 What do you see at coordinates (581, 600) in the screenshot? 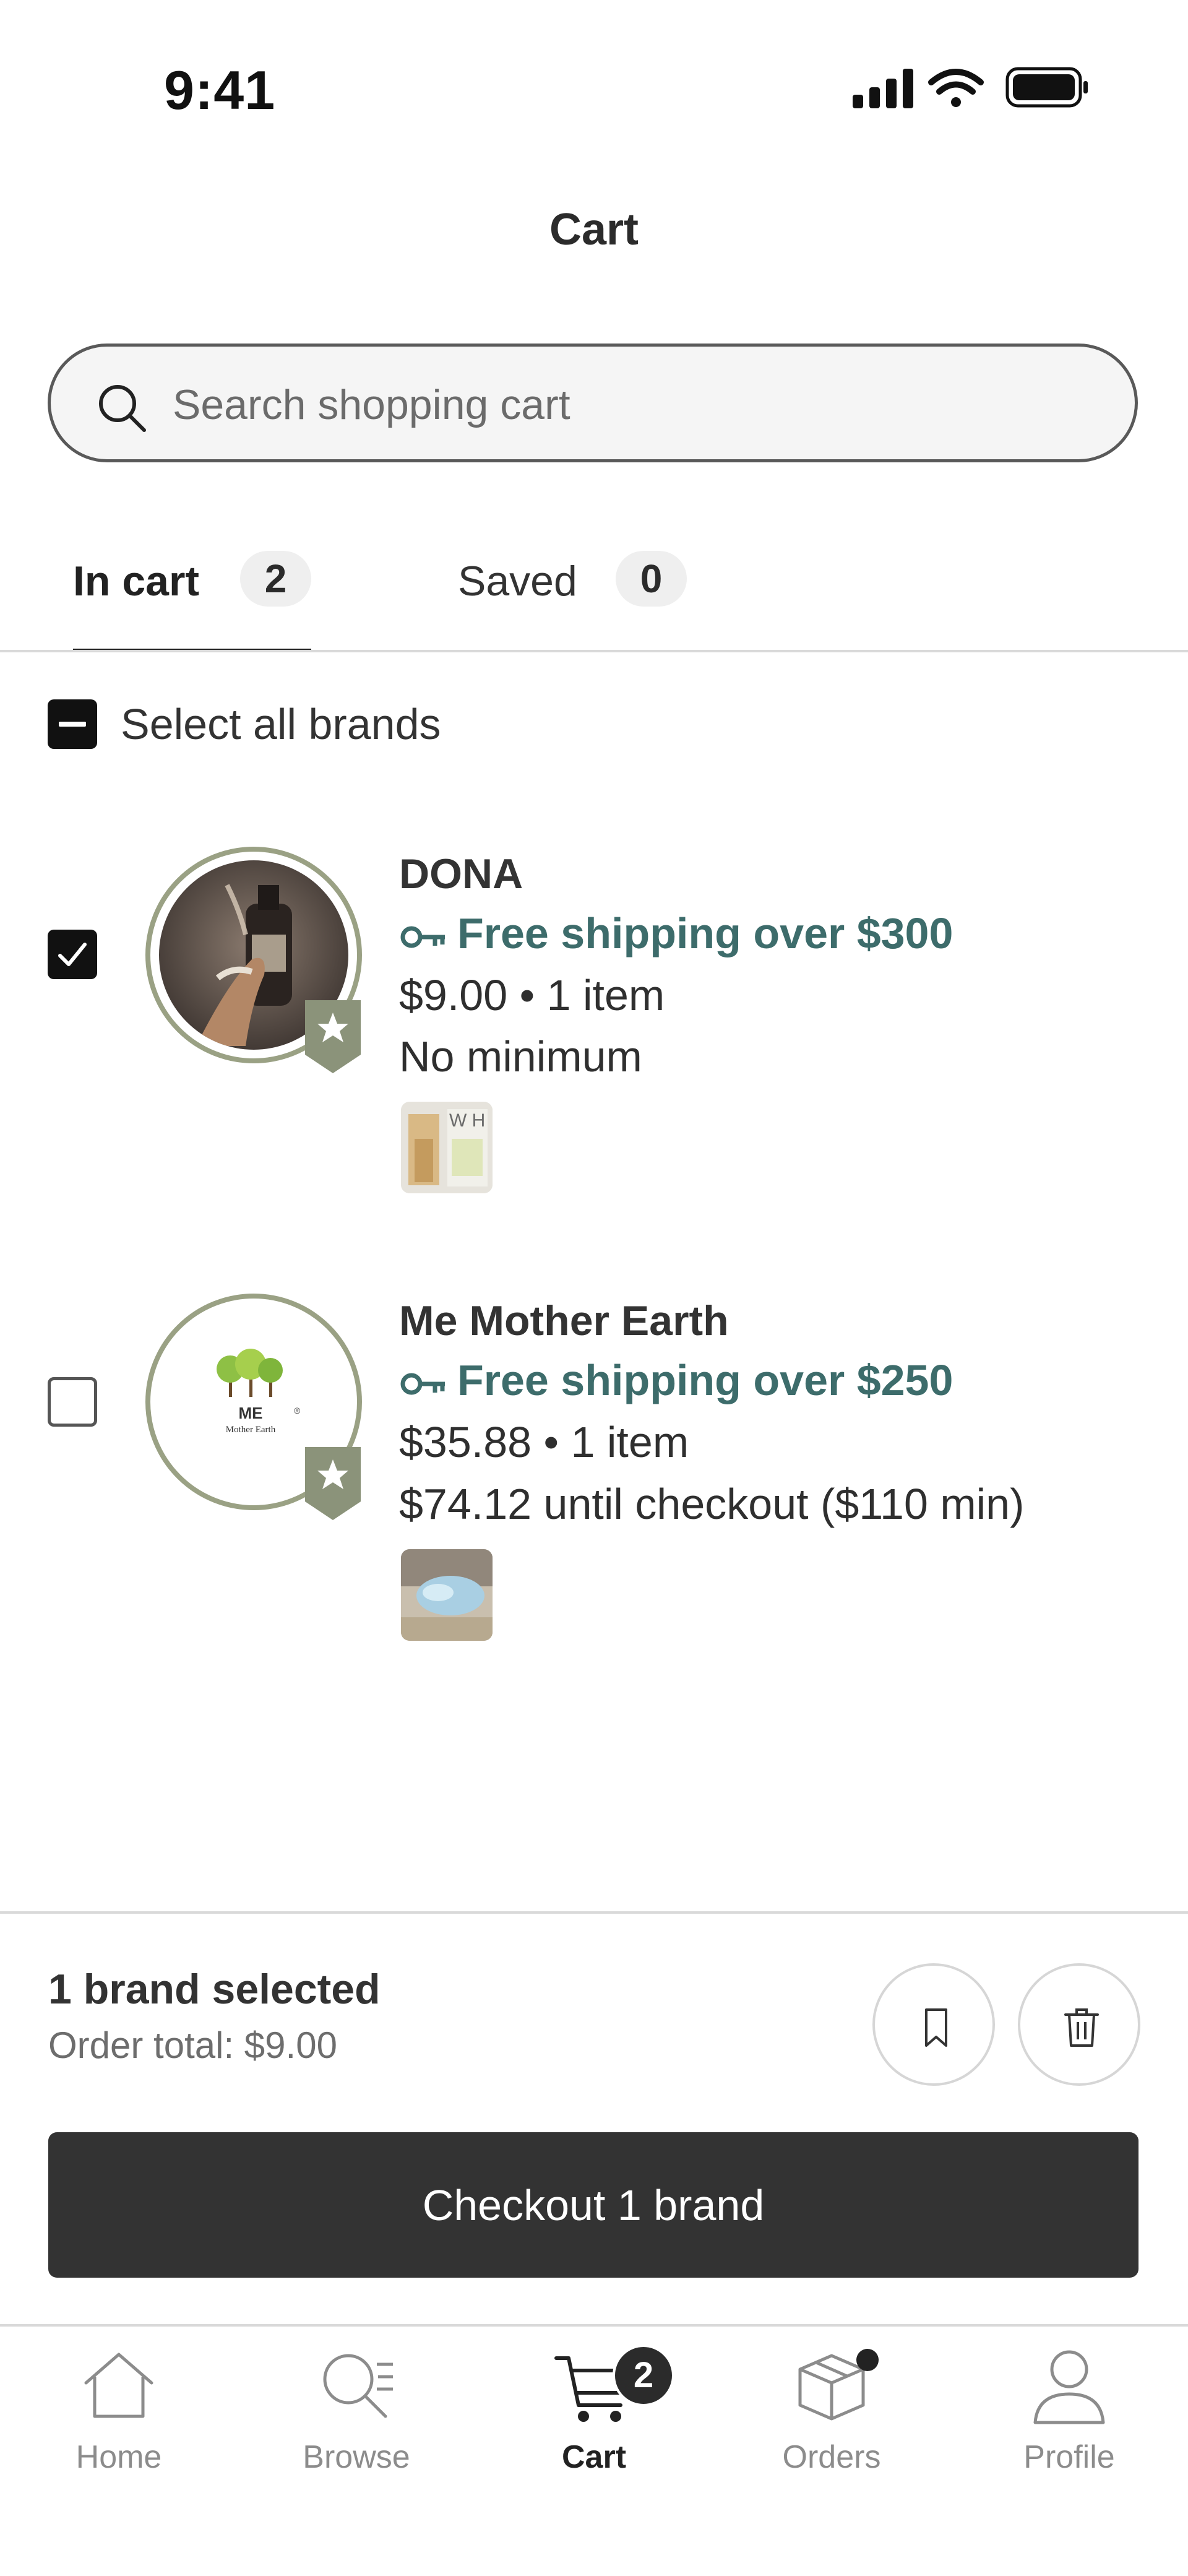
I see `tab-saved: Saved 0` at bounding box center [581, 600].